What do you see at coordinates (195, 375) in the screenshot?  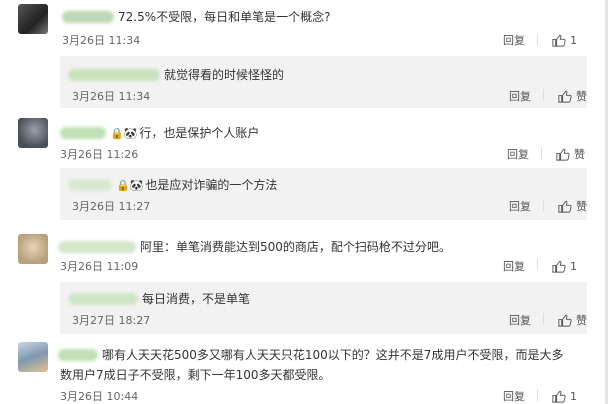 I see `comment-text-line2: 数用户7成日子不受限，剩下一年100多天都受限。` at bounding box center [195, 375].